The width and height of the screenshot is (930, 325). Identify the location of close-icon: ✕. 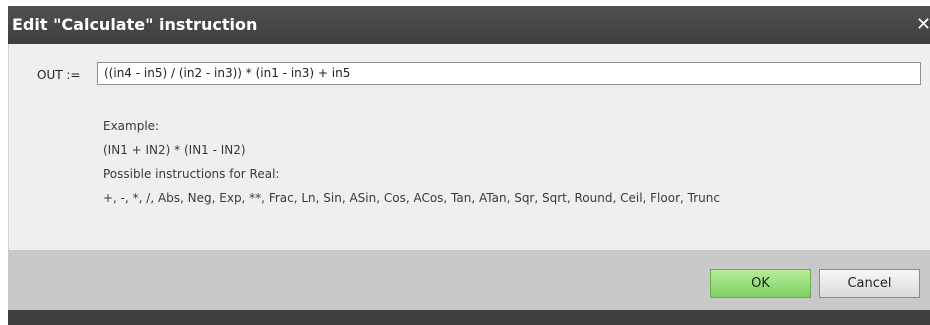
(923, 25).